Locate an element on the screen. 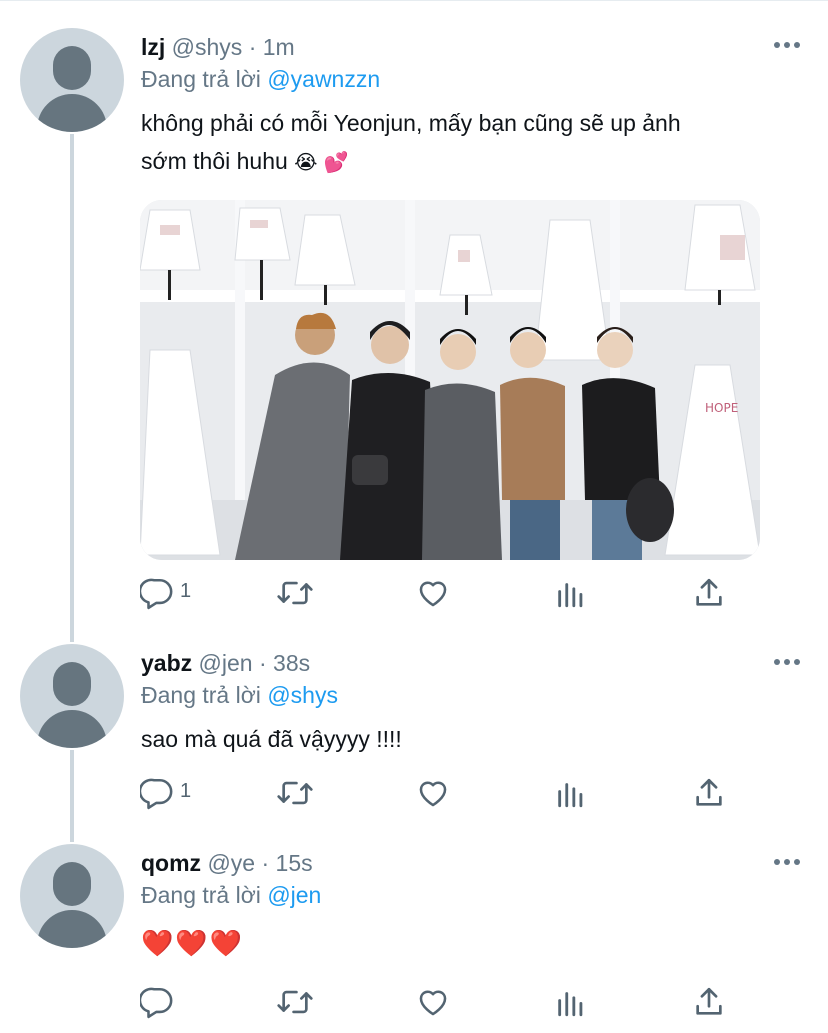 The height and width of the screenshot is (1033, 828). tweet-actions is located at coordinates (440, 1003).